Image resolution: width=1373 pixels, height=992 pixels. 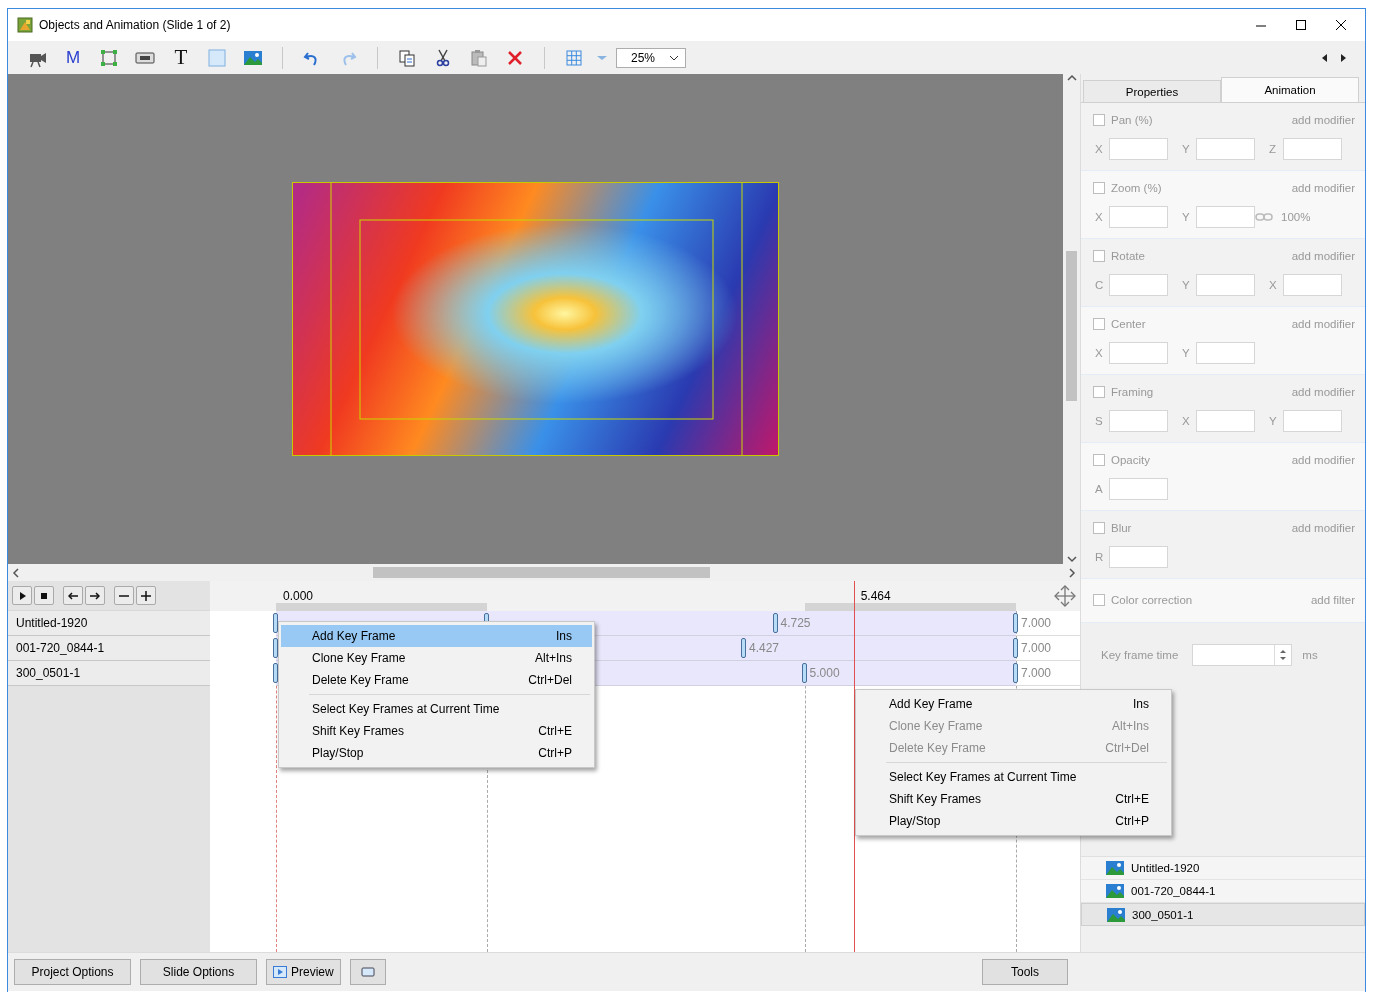 What do you see at coordinates (1324, 57) in the screenshot?
I see `left-arrow-icon` at bounding box center [1324, 57].